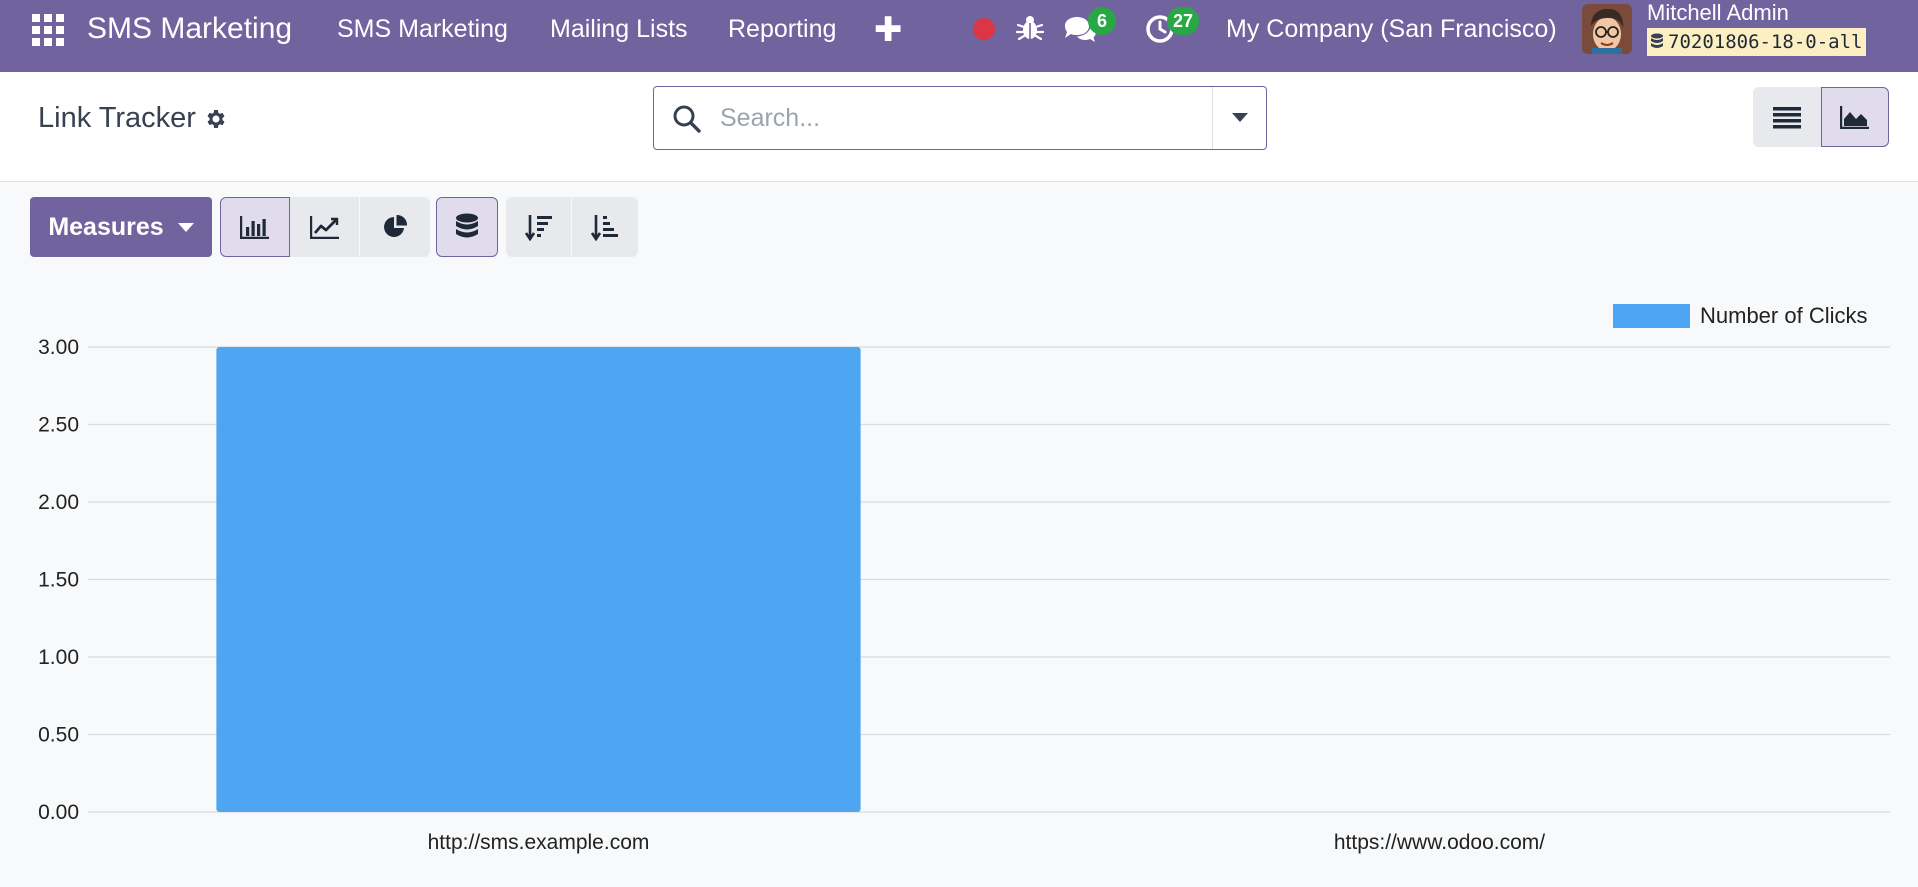  Describe the element at coordinates (216, 119) in the screenshot. I see `gear-icon` at that location.